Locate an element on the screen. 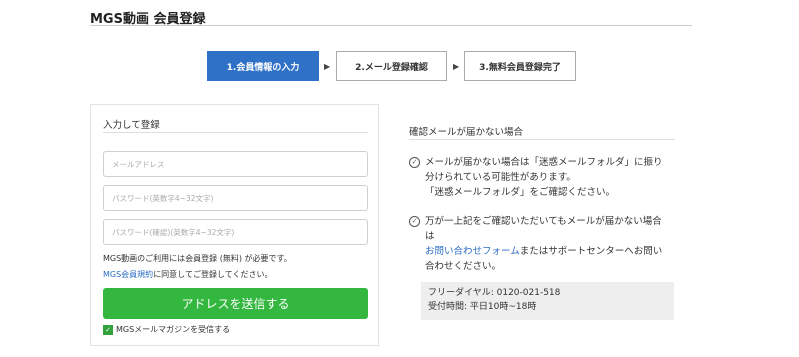  password-confirm-field: パスワード(確認)(英数字4~32文字) is located at coordinates (235, 232).